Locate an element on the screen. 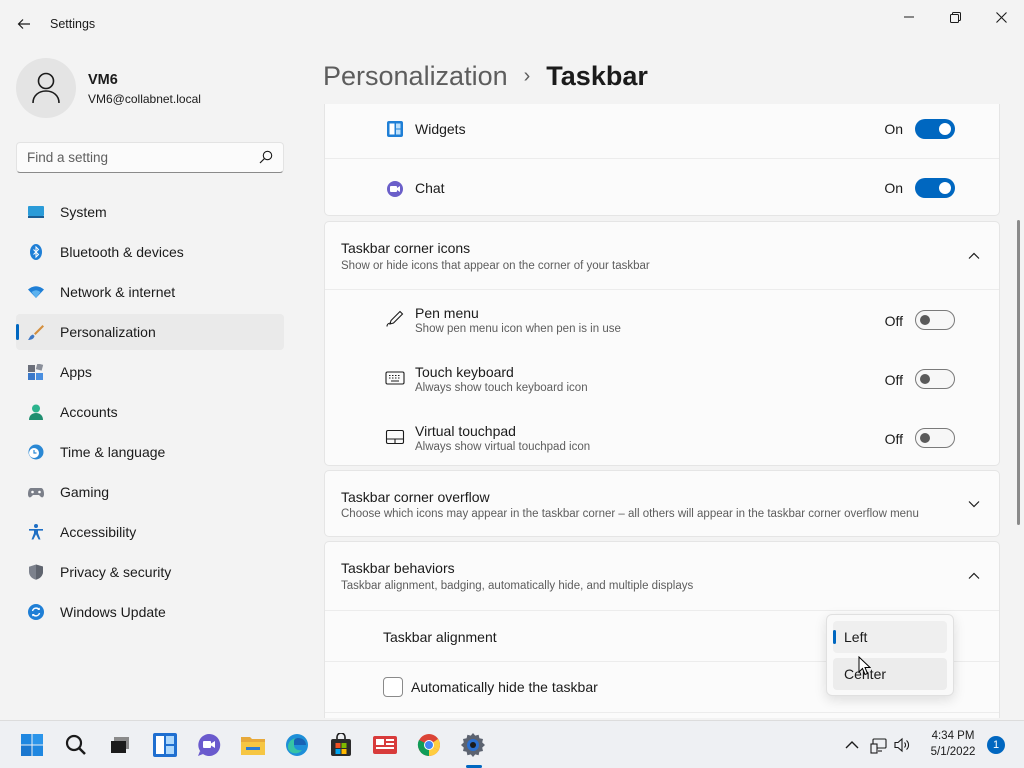 The image size is (1024, 768). pen-menu-subtitle: Show pen menu icon when pen is in use is located at coordinates (518, 329).